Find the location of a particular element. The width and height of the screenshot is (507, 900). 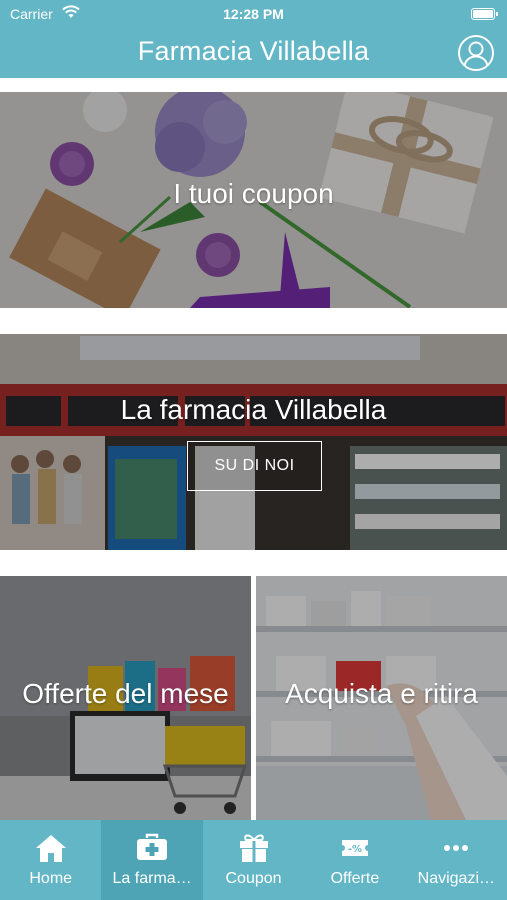

tab-home-label: Home is located at coordinates (51, 878).